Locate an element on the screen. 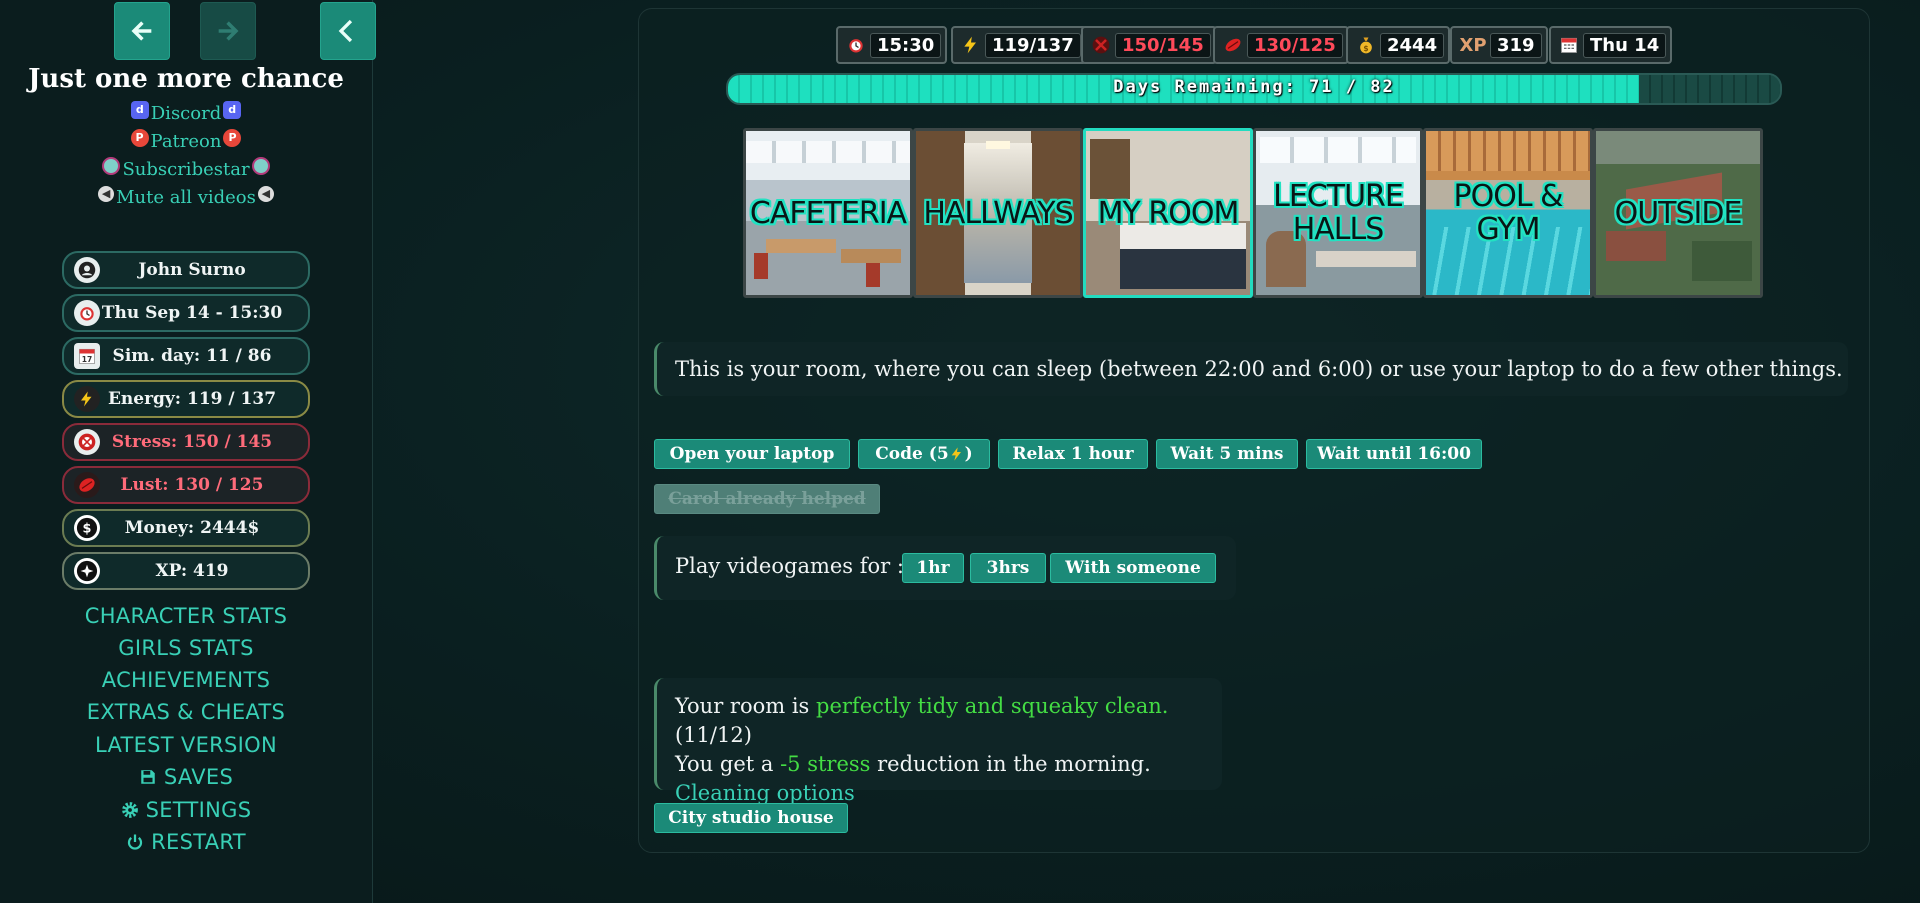 This screenshot has height=903, width=1920. mute-videos-link: ◀ Mute all videos ◀ is located at coordinates (186, 196).